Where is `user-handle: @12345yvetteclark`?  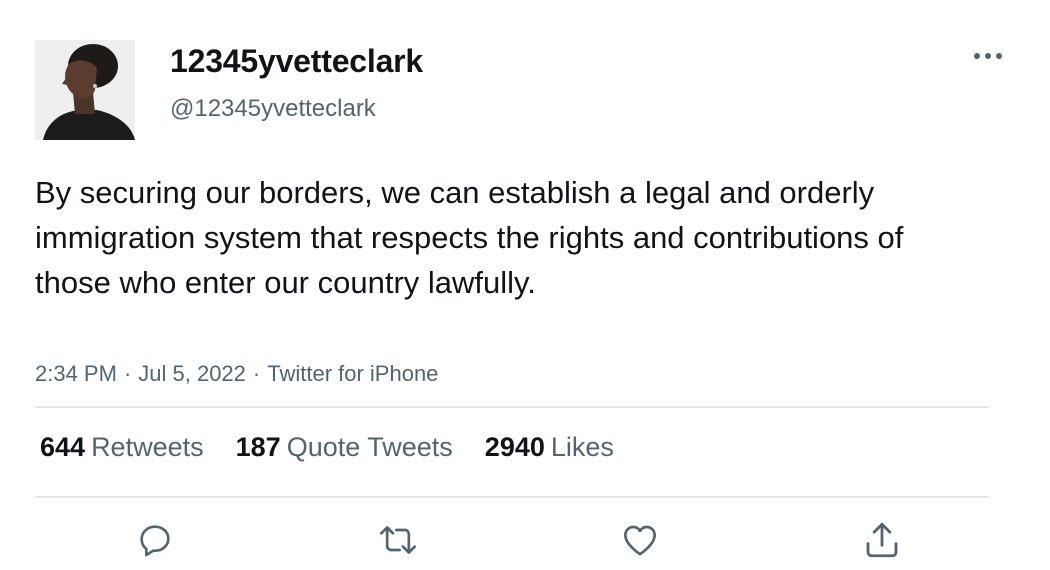
user-handle: @12345yvetteclark is located at coordinates (273, 109).